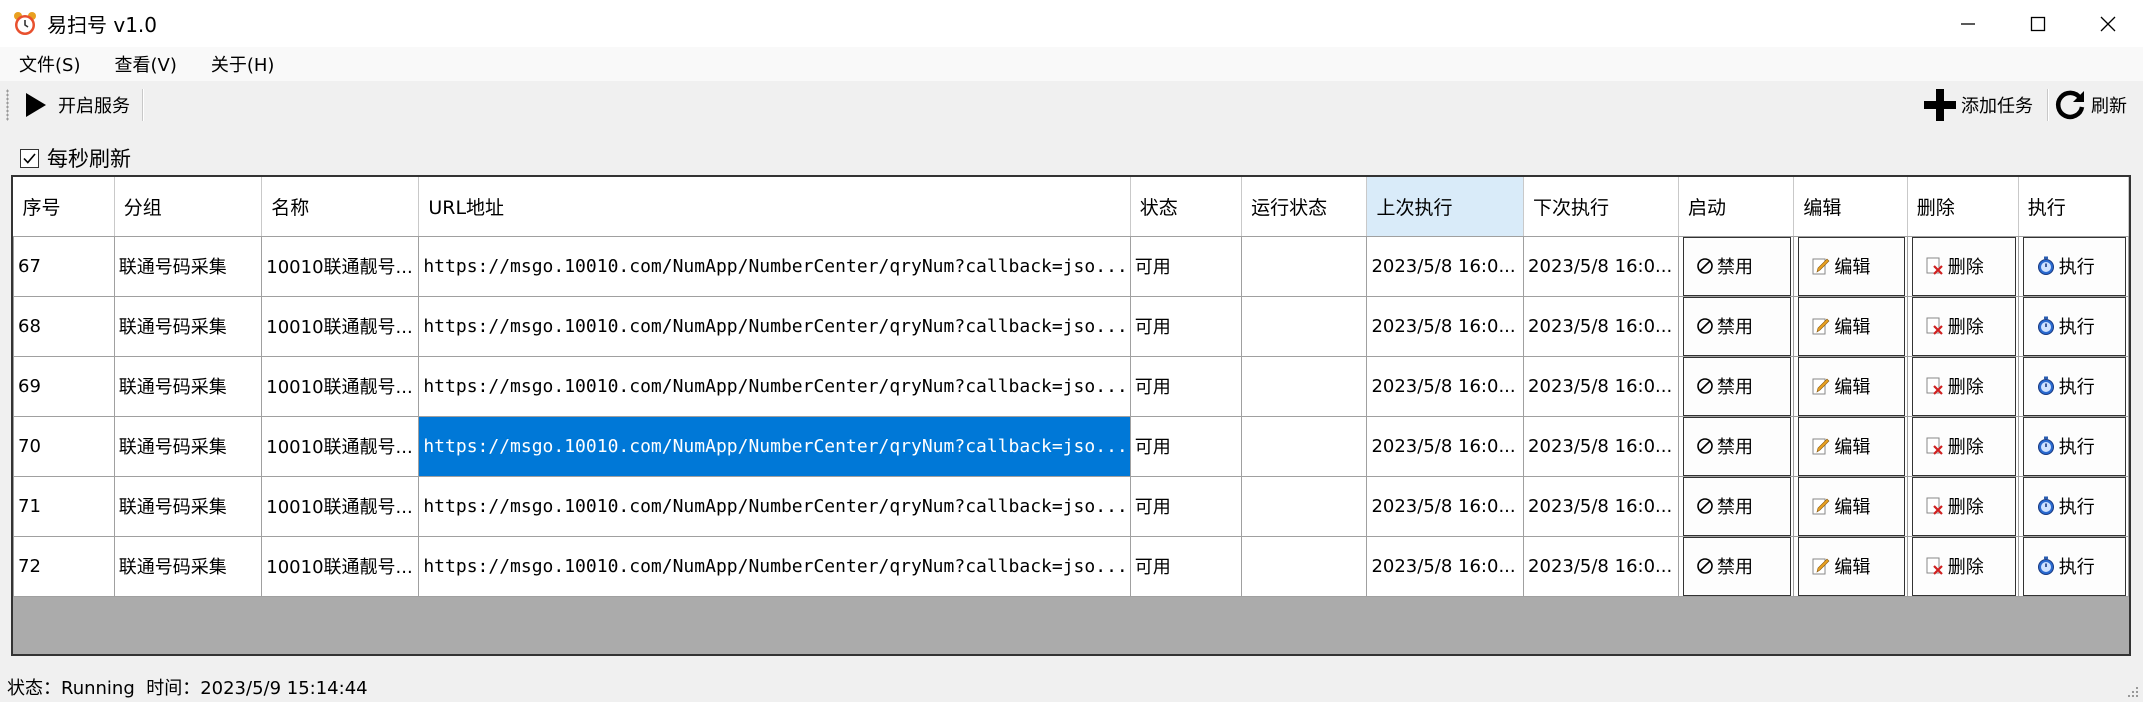 This screenshot has height=702, width=2143. Describe the element at coordinates (64, 386) in the screenshot. I see `cell-id: 69` at that location.